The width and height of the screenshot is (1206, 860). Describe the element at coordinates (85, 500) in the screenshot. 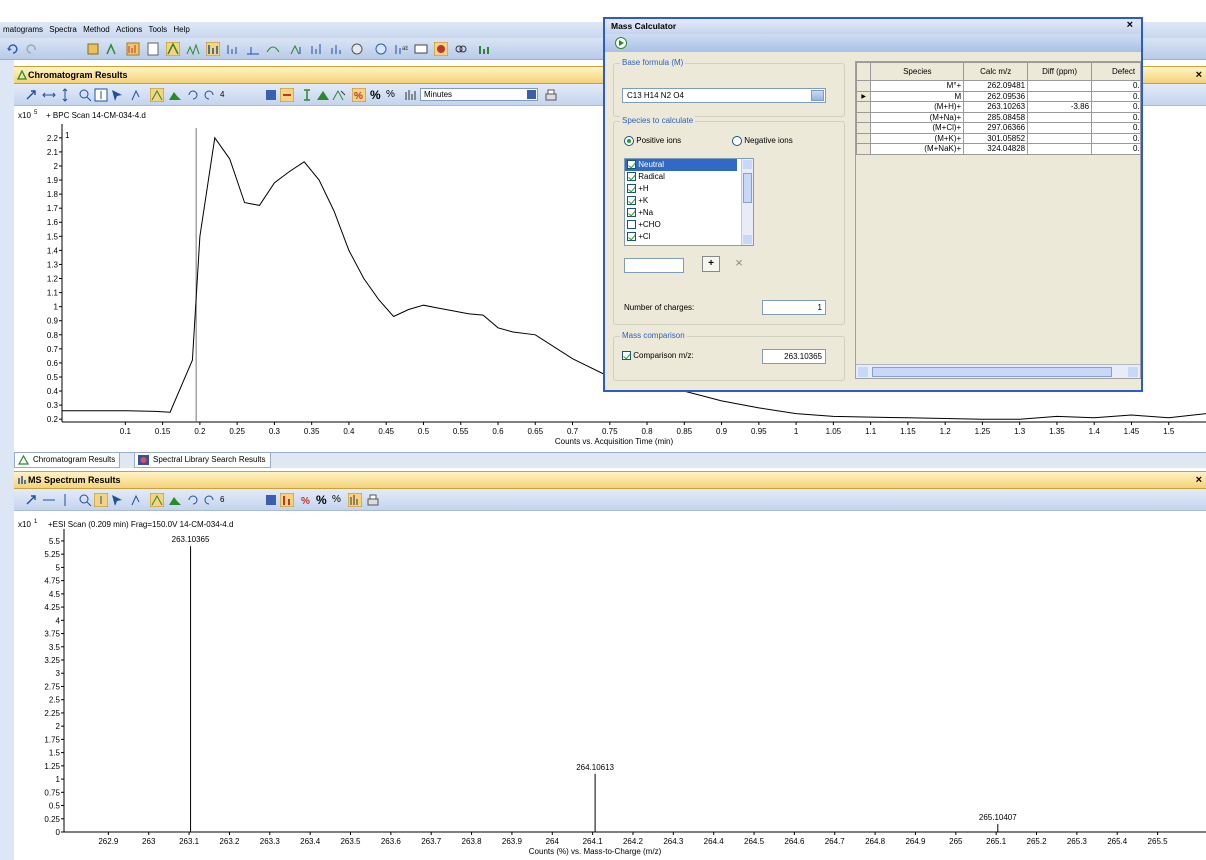

I see `spec-zoom-icon` at that location.